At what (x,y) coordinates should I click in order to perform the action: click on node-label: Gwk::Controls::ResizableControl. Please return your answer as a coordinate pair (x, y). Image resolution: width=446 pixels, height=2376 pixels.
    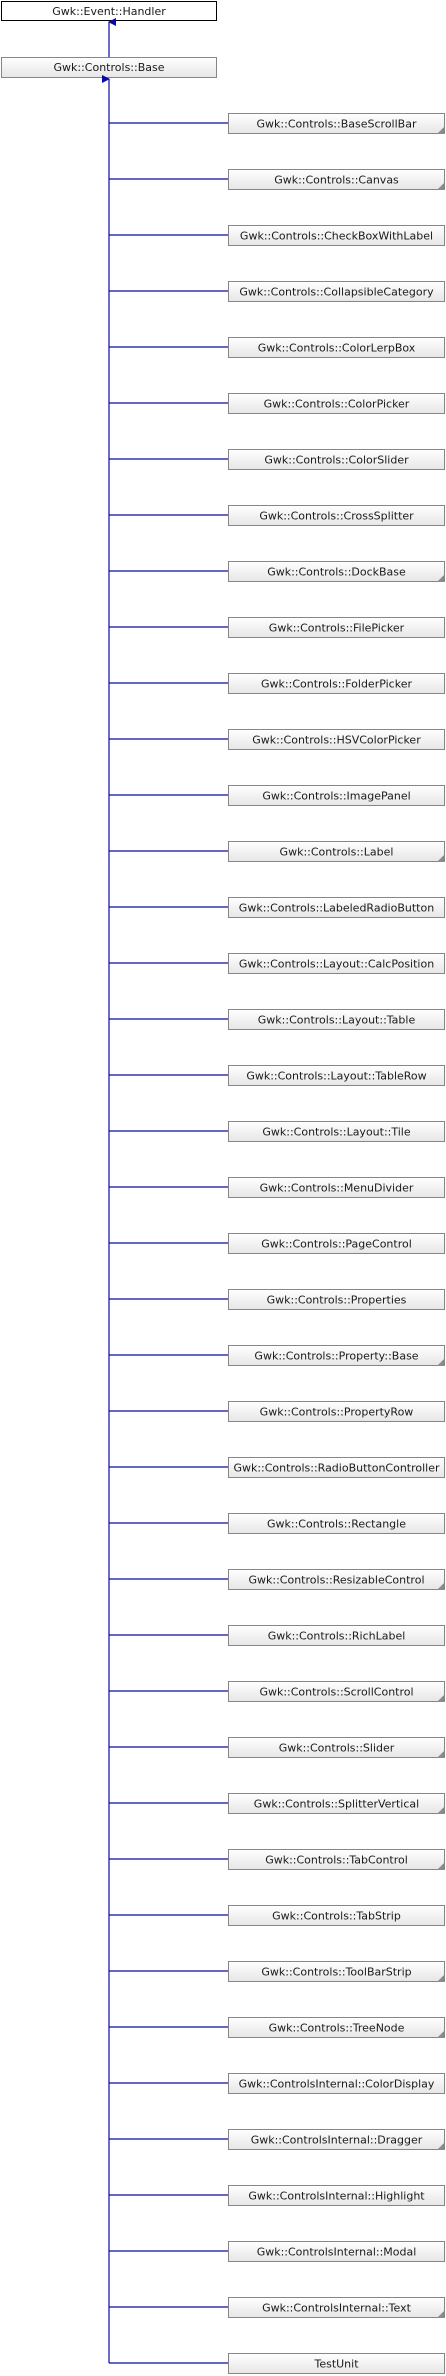
    Looking at the image, I should click on (337, 1580).